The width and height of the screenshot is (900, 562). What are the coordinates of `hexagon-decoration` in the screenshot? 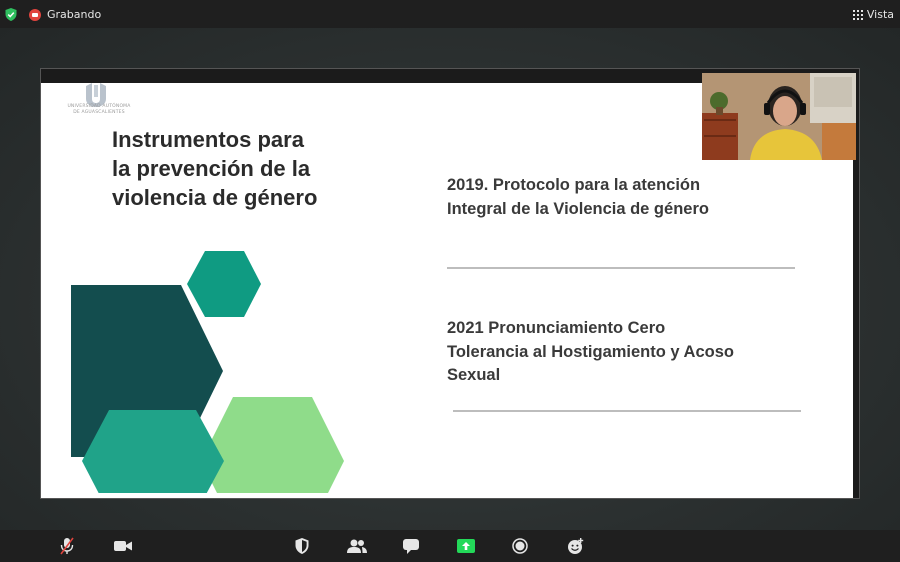 It's located at (207, 372).